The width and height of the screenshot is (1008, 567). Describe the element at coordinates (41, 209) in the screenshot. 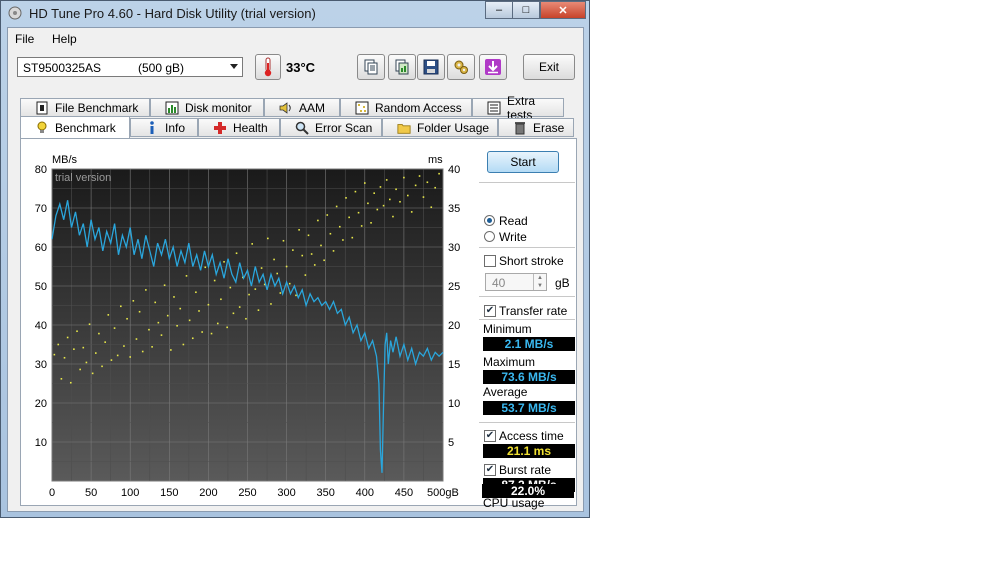

I see `y-left-tick-label: 70` at that location.